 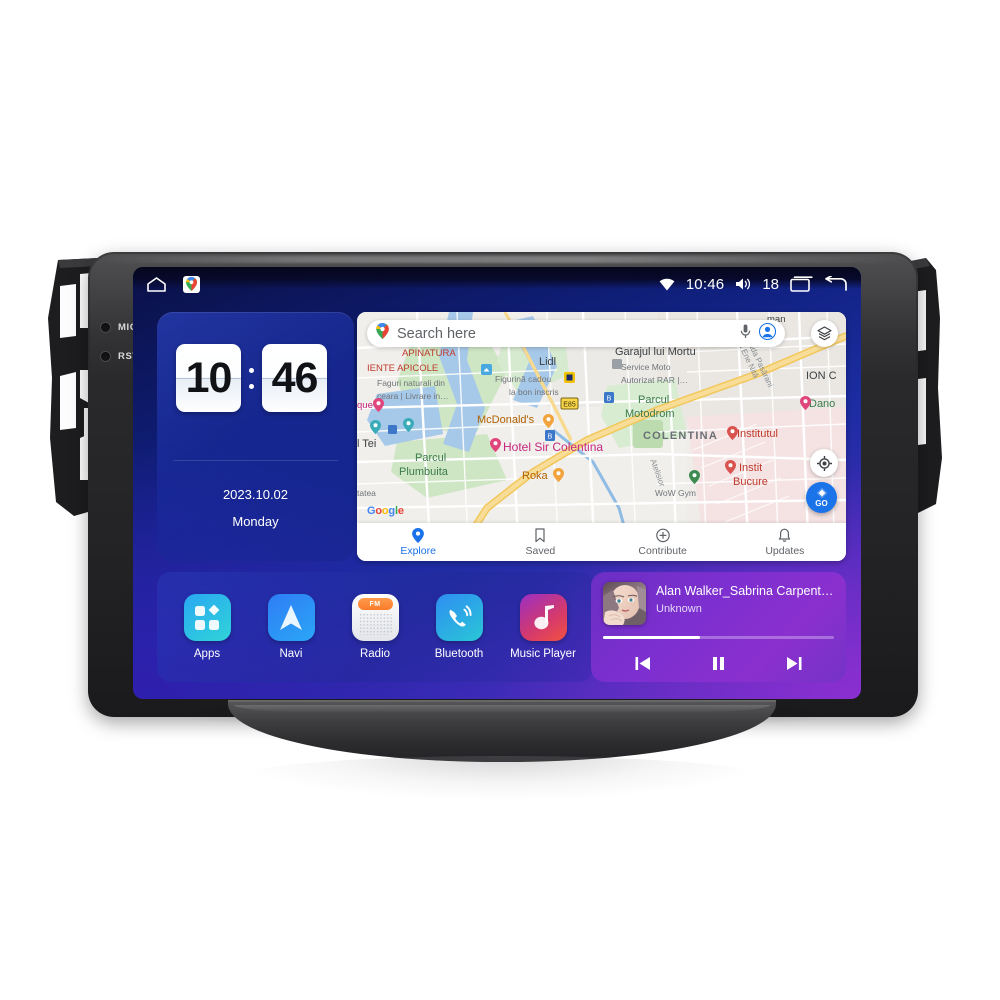 I want to click on dock-item-radio: FM Radio, so click(x=375, y=627).